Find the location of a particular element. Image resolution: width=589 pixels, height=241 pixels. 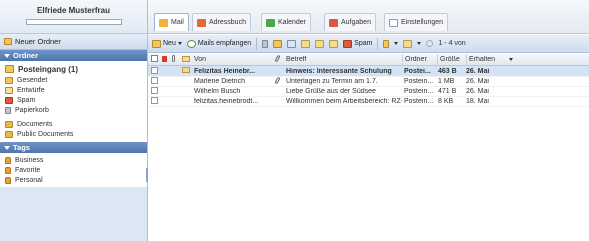

folder-item-public-documents: Public Documents is located at coordinates (73, 134).